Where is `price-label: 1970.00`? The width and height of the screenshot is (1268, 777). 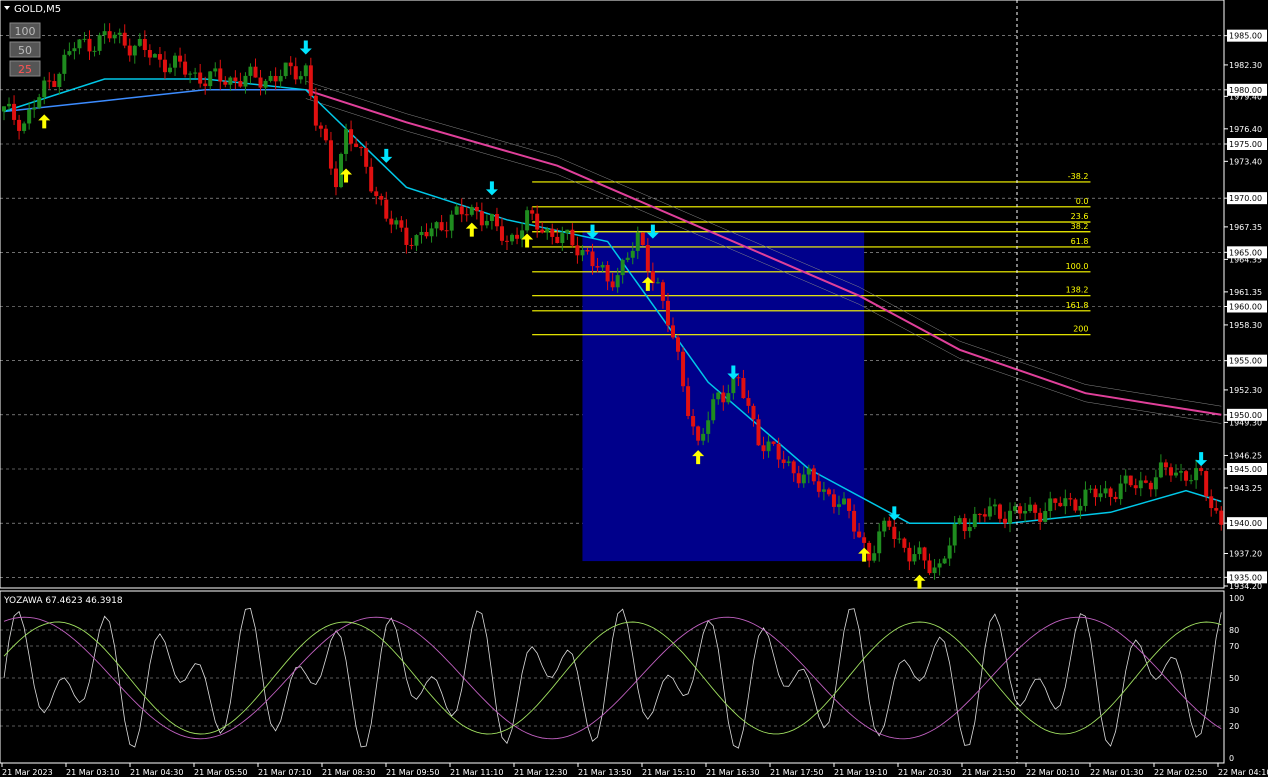 price-label: 1970.00 is located at coordinates (1245, 198).